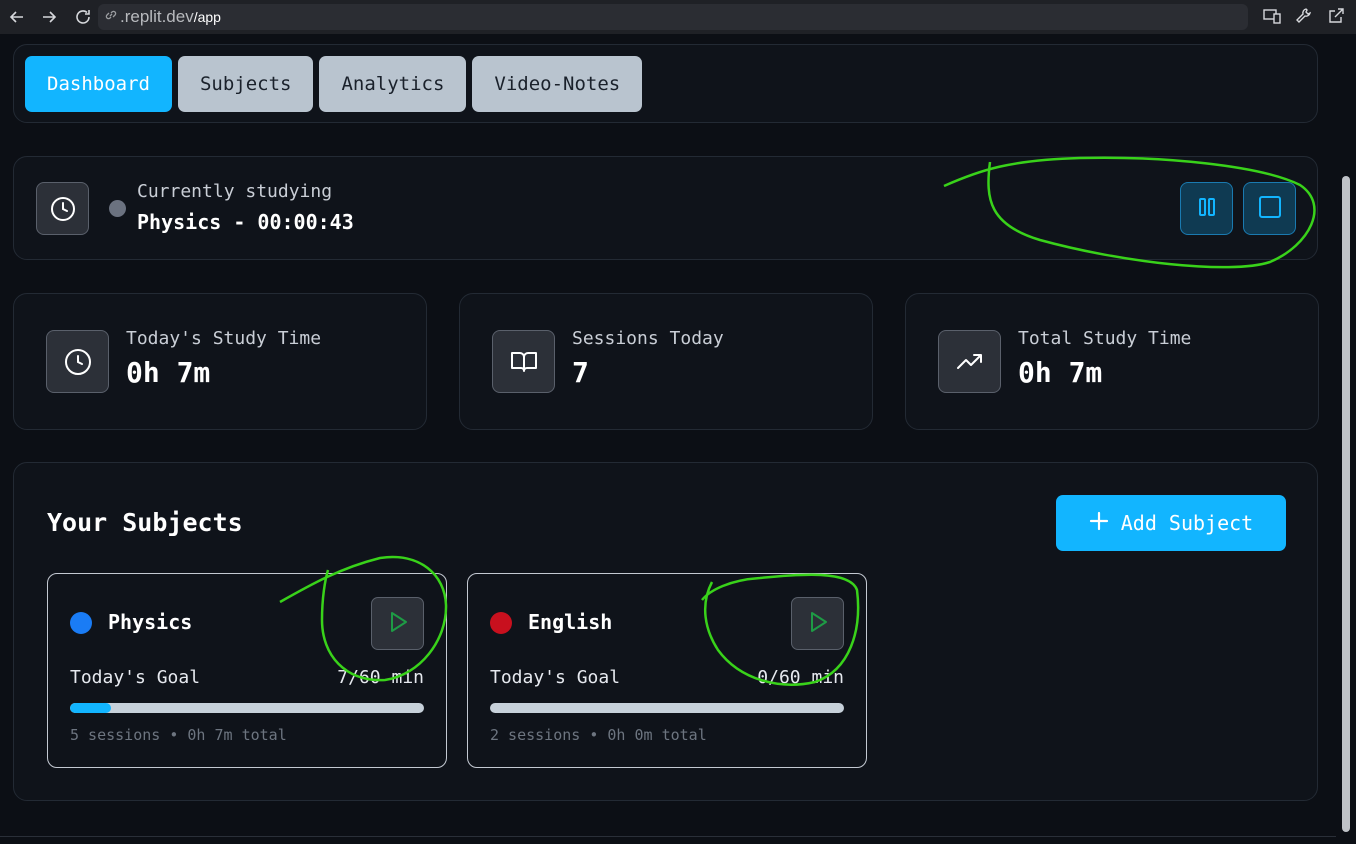  What do you see at coordinates (648, 338) in the screenshot?
I see `stat-label: Sessions Today` at bounding box center [648, 338].